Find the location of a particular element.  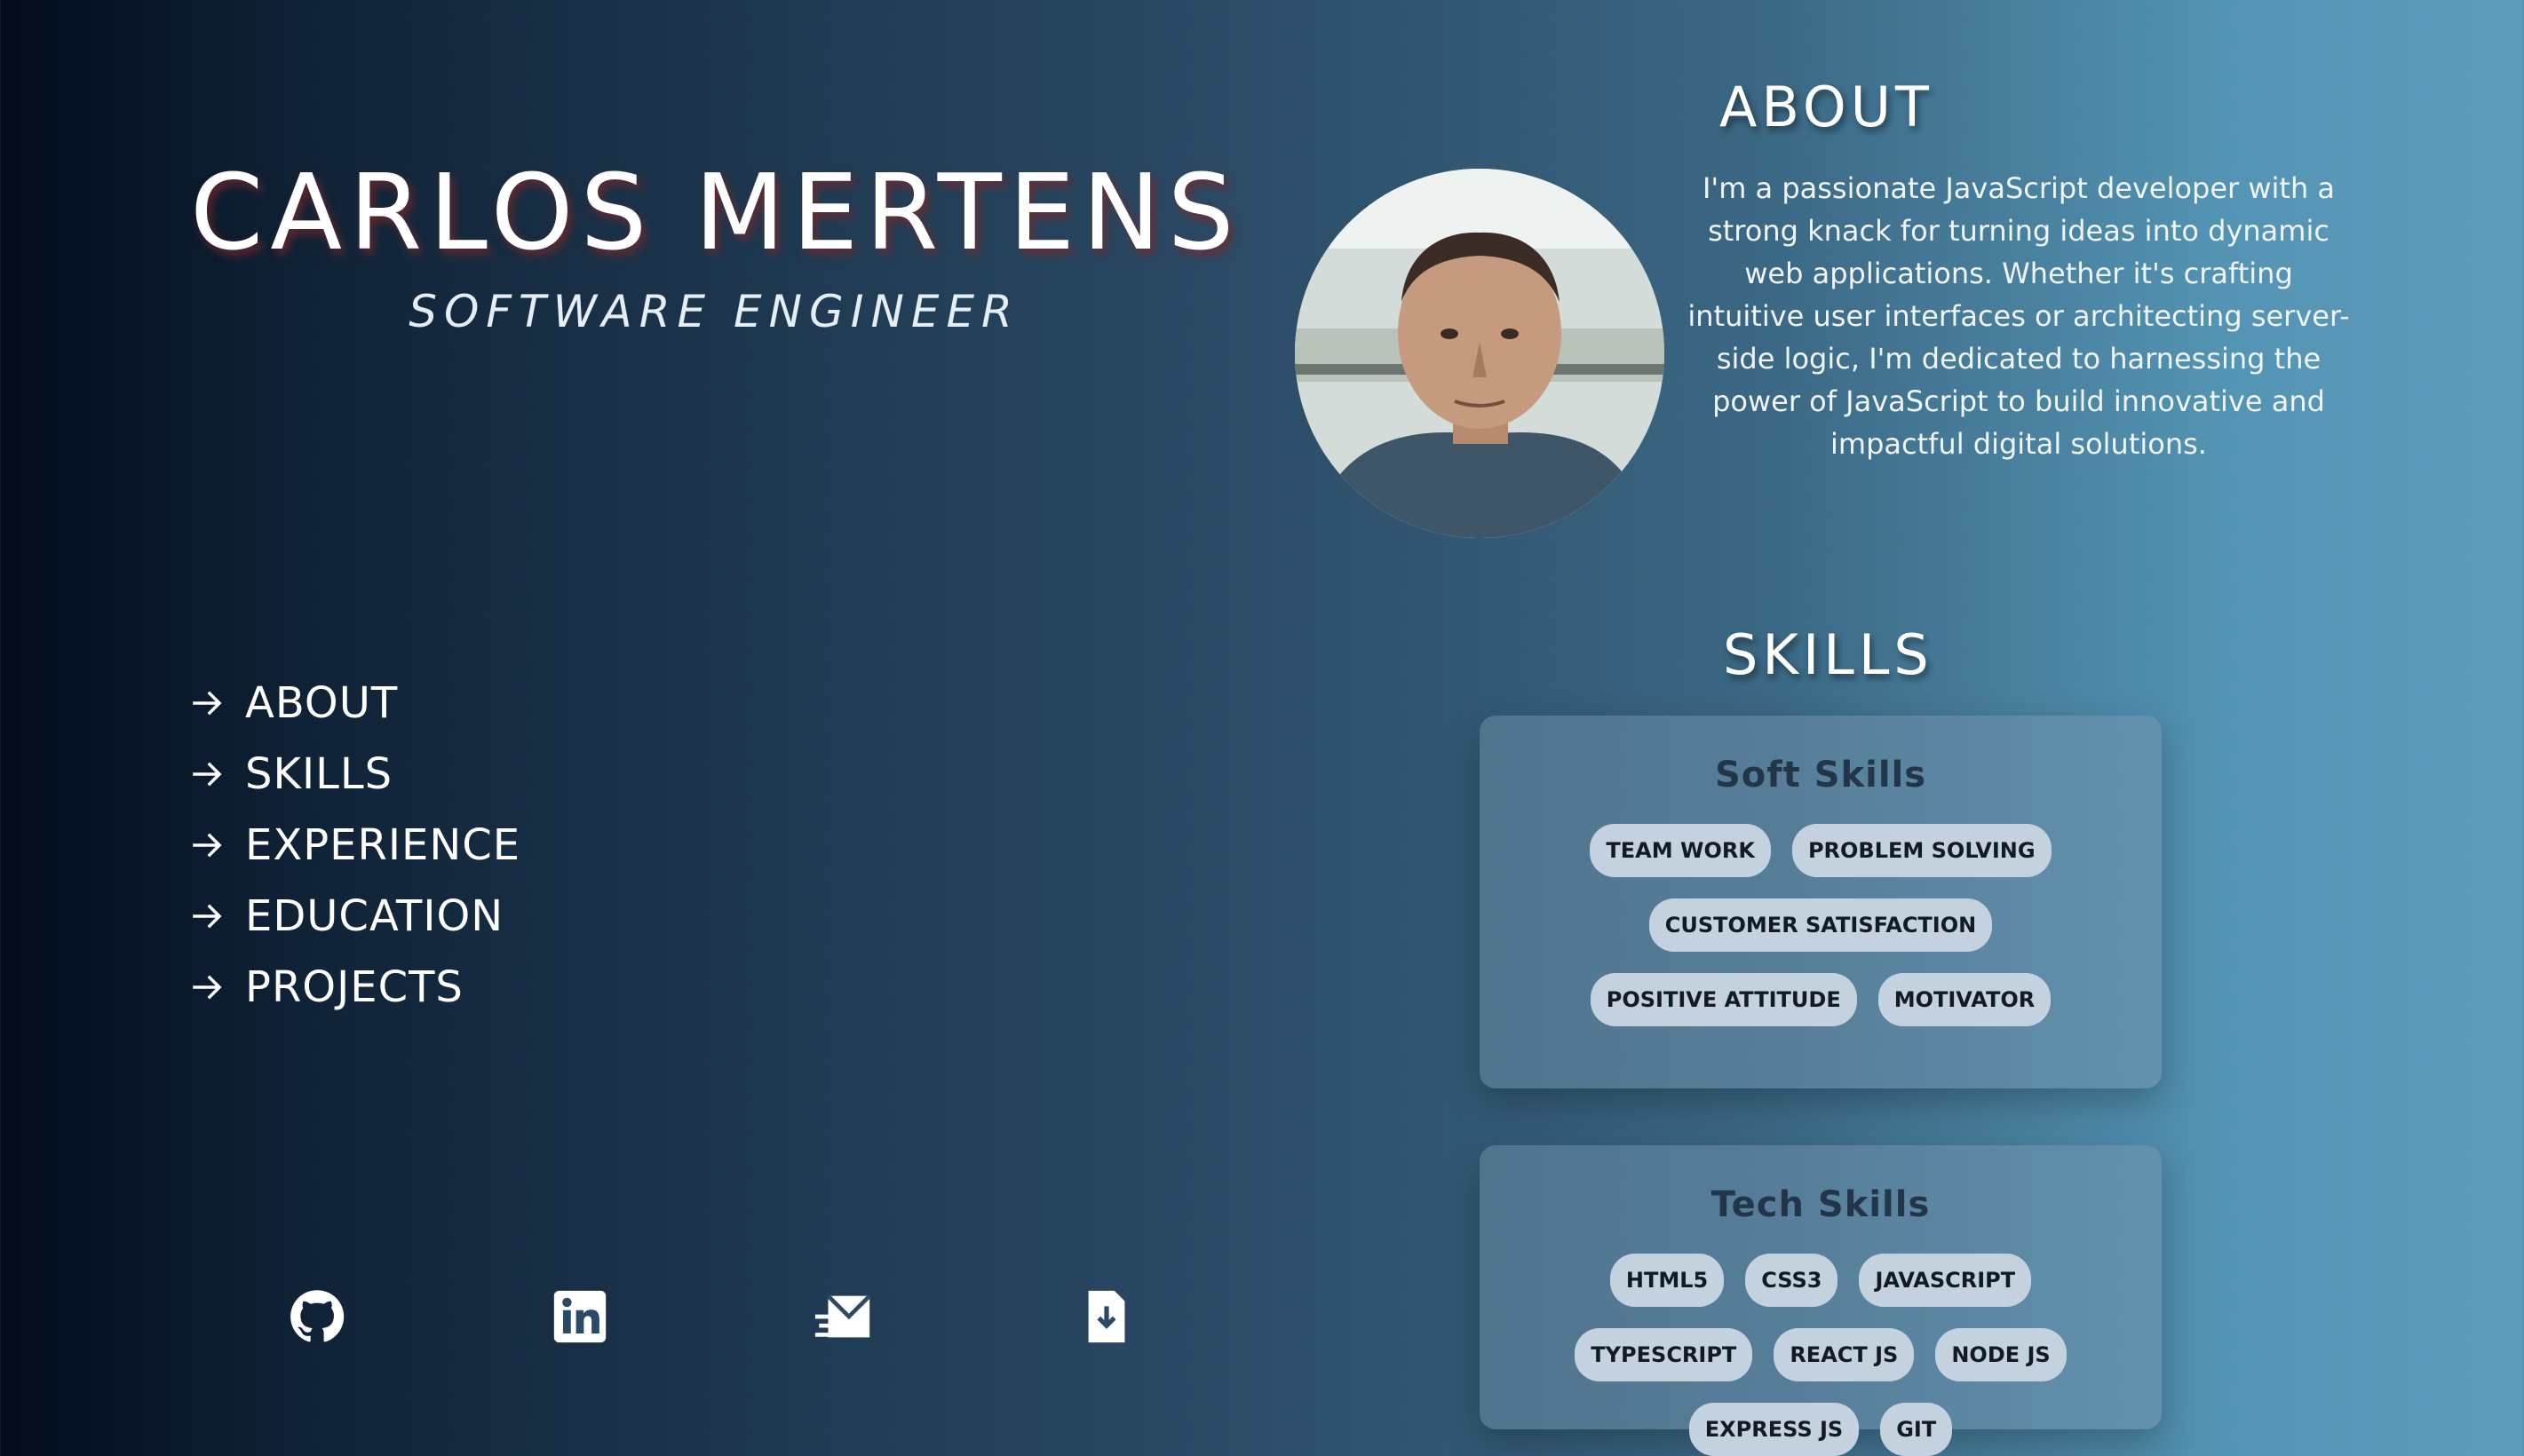

linkedin-icon is located at coordinates (580, 1316).